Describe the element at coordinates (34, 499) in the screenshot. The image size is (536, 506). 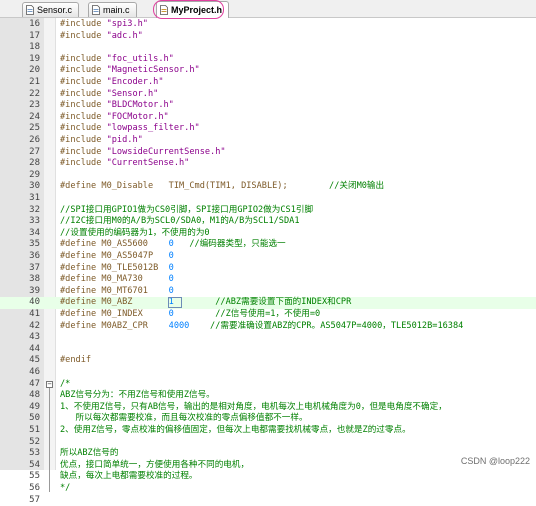
I see `line-number: 57` at that location.